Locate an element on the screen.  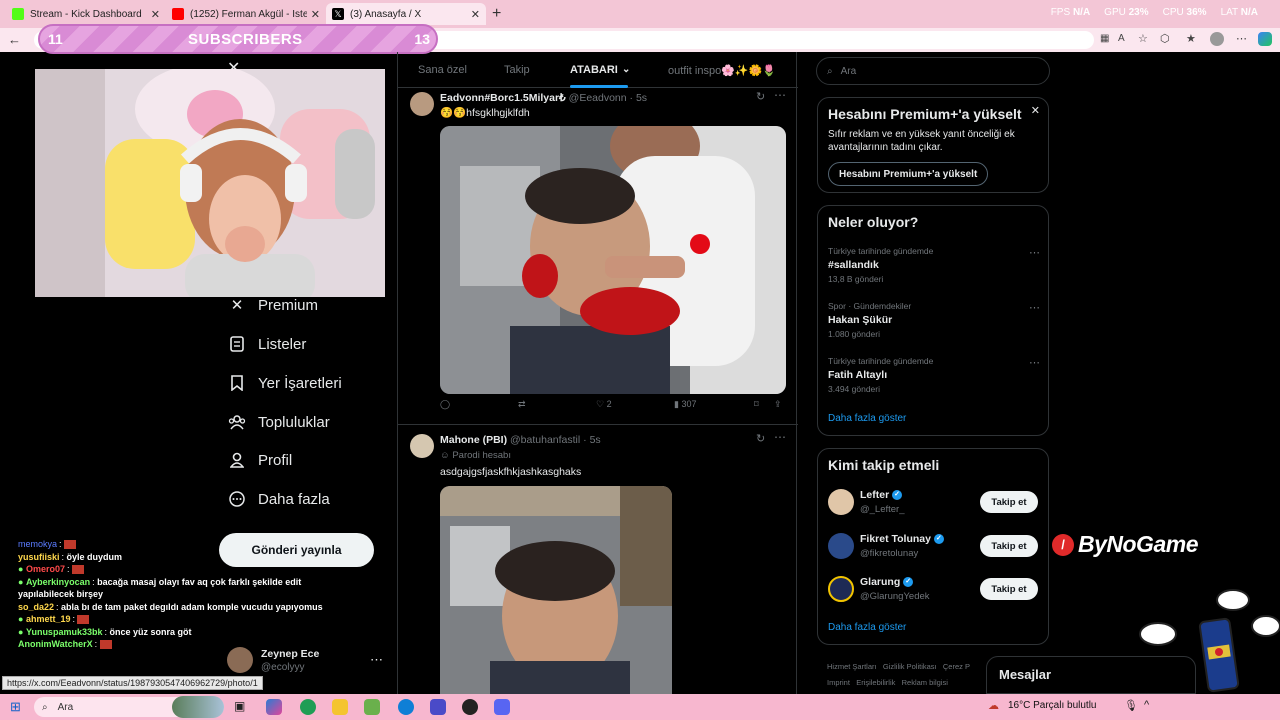
follow-name: Lefter is located at coordinates (875, 495).